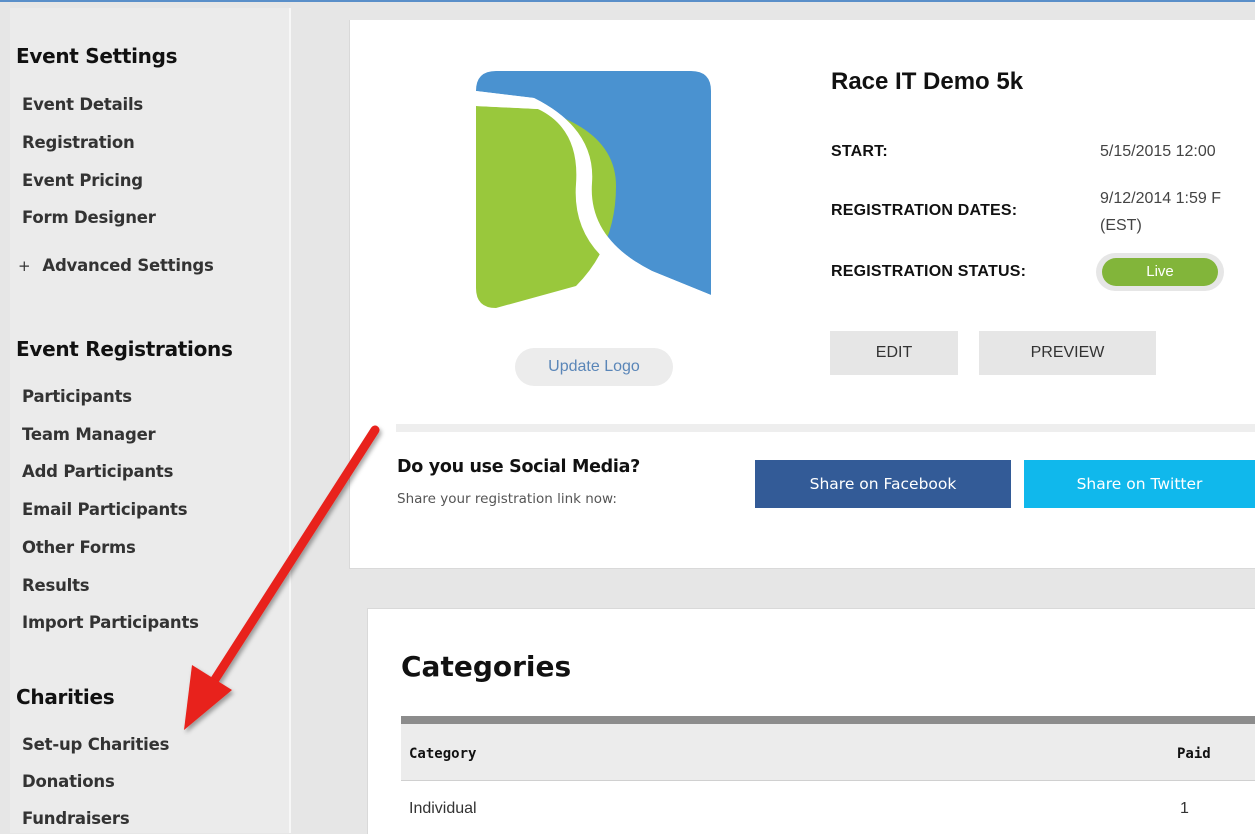  I want to click on table-header-bar, so click(828, 720).